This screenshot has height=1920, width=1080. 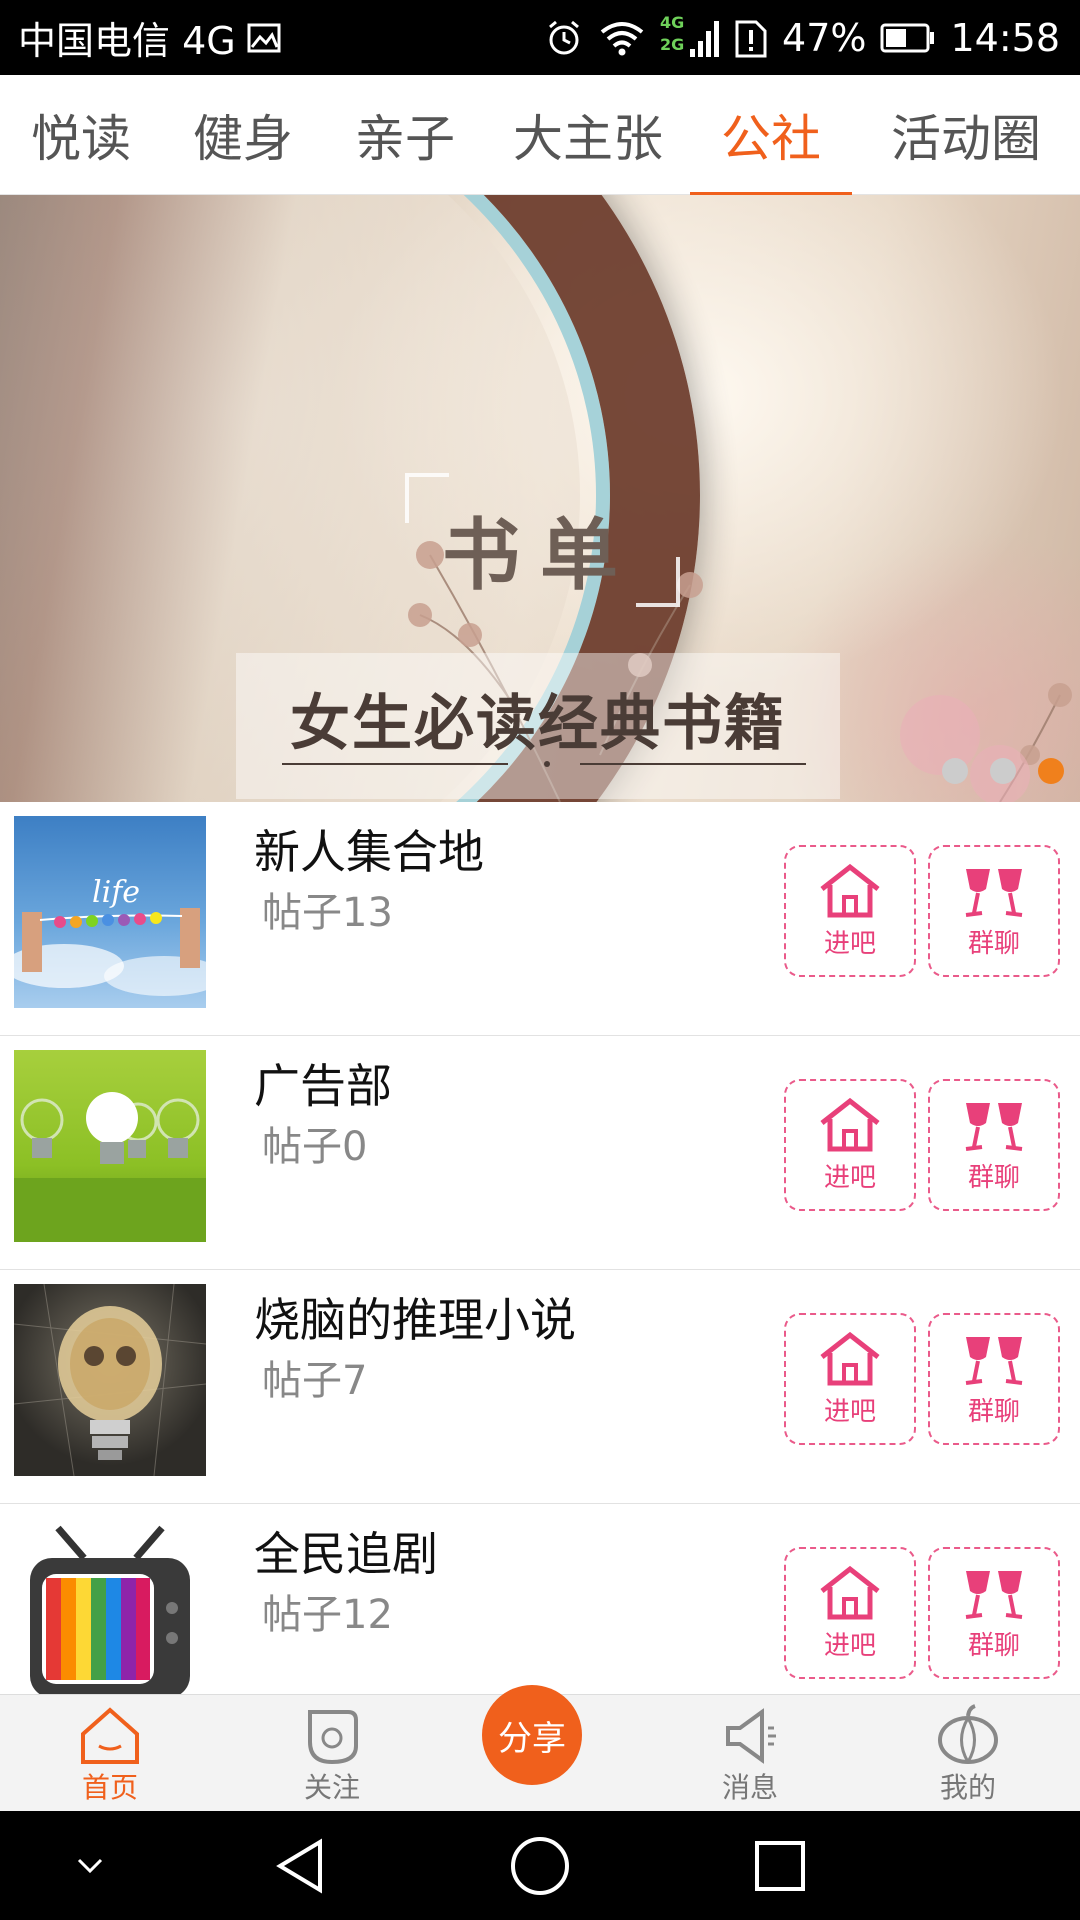 What do you see at coordinates (315, 1381) in the screenshot?
I see `group-post-count: 帖子7` at bounding box center [315, 1381].